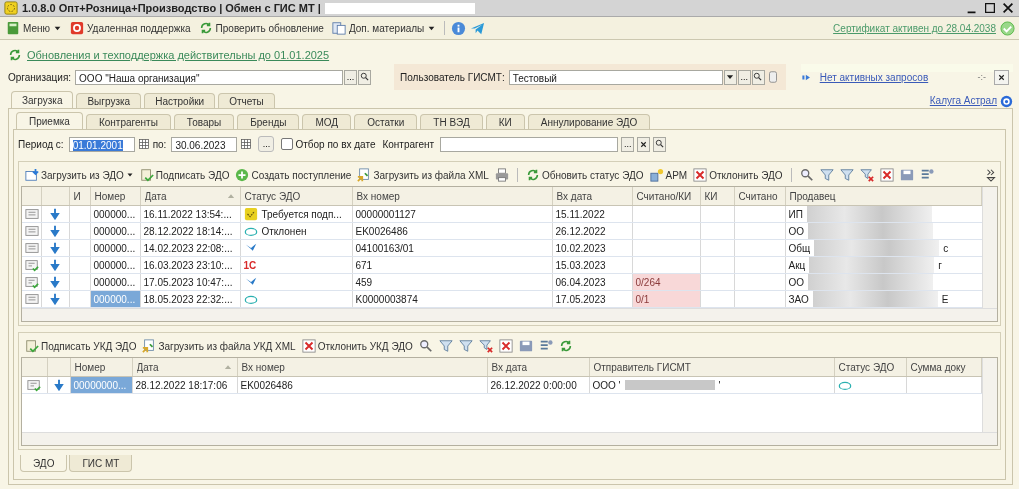  Describe the element at coordinates (668, 175) in the screenshot. I see `toolbar-button: АРМ` at that location.